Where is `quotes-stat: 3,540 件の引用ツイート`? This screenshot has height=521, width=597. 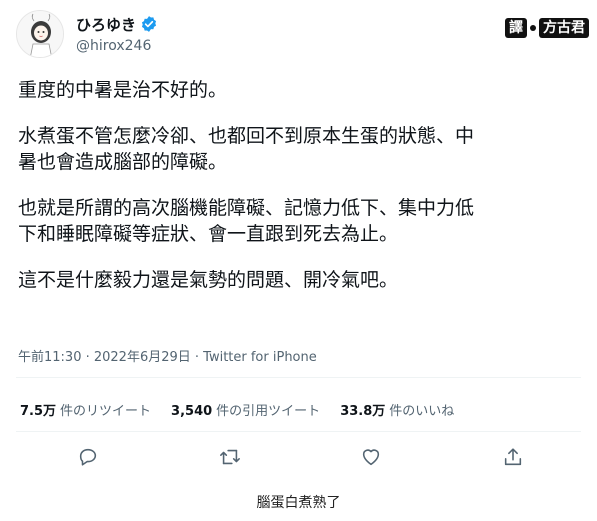 quotes-stat: 3,540 件の引用ツイート is located at coordinates (245, 409).